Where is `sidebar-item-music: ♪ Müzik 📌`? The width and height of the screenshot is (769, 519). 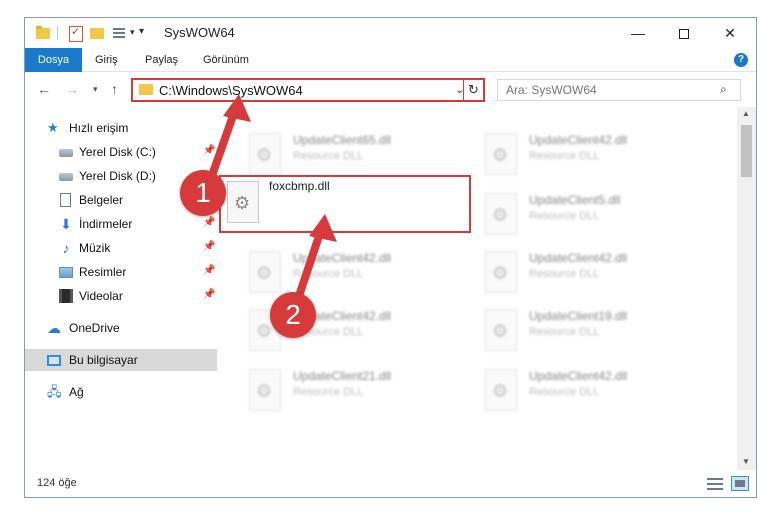 sidebar-item-music: ♪ Müzik 📌 is located at coordinates (121, 248).